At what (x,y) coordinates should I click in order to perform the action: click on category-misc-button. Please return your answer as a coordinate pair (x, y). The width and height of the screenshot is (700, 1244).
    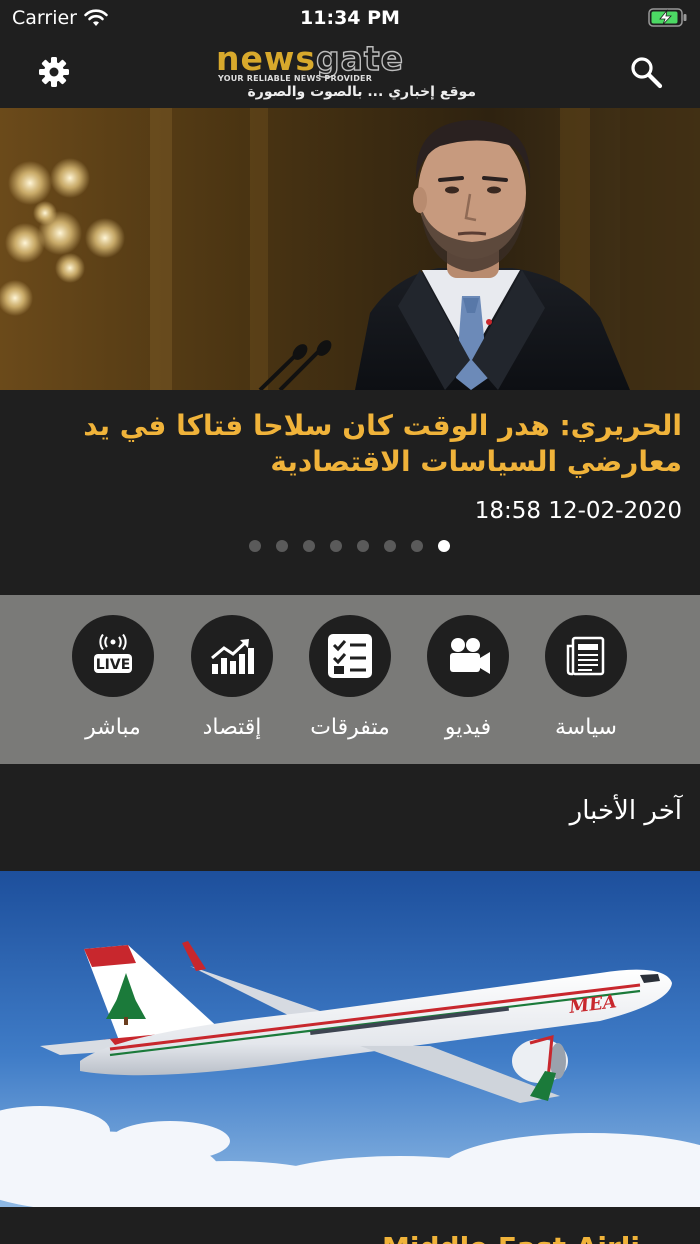
    Looking at the image, I should click on (350, 656).